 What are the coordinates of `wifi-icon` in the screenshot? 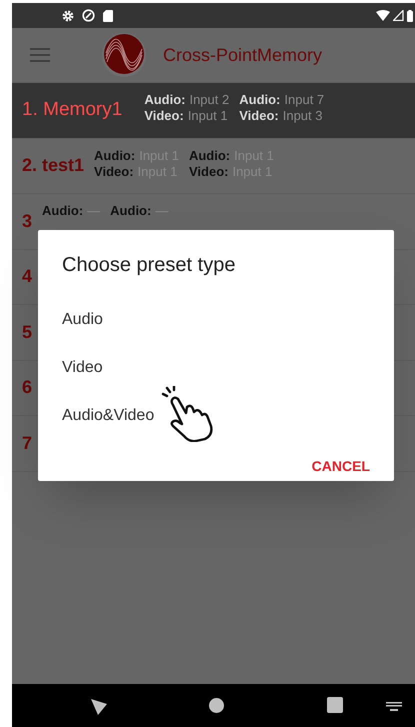 It's located at (383, 15).